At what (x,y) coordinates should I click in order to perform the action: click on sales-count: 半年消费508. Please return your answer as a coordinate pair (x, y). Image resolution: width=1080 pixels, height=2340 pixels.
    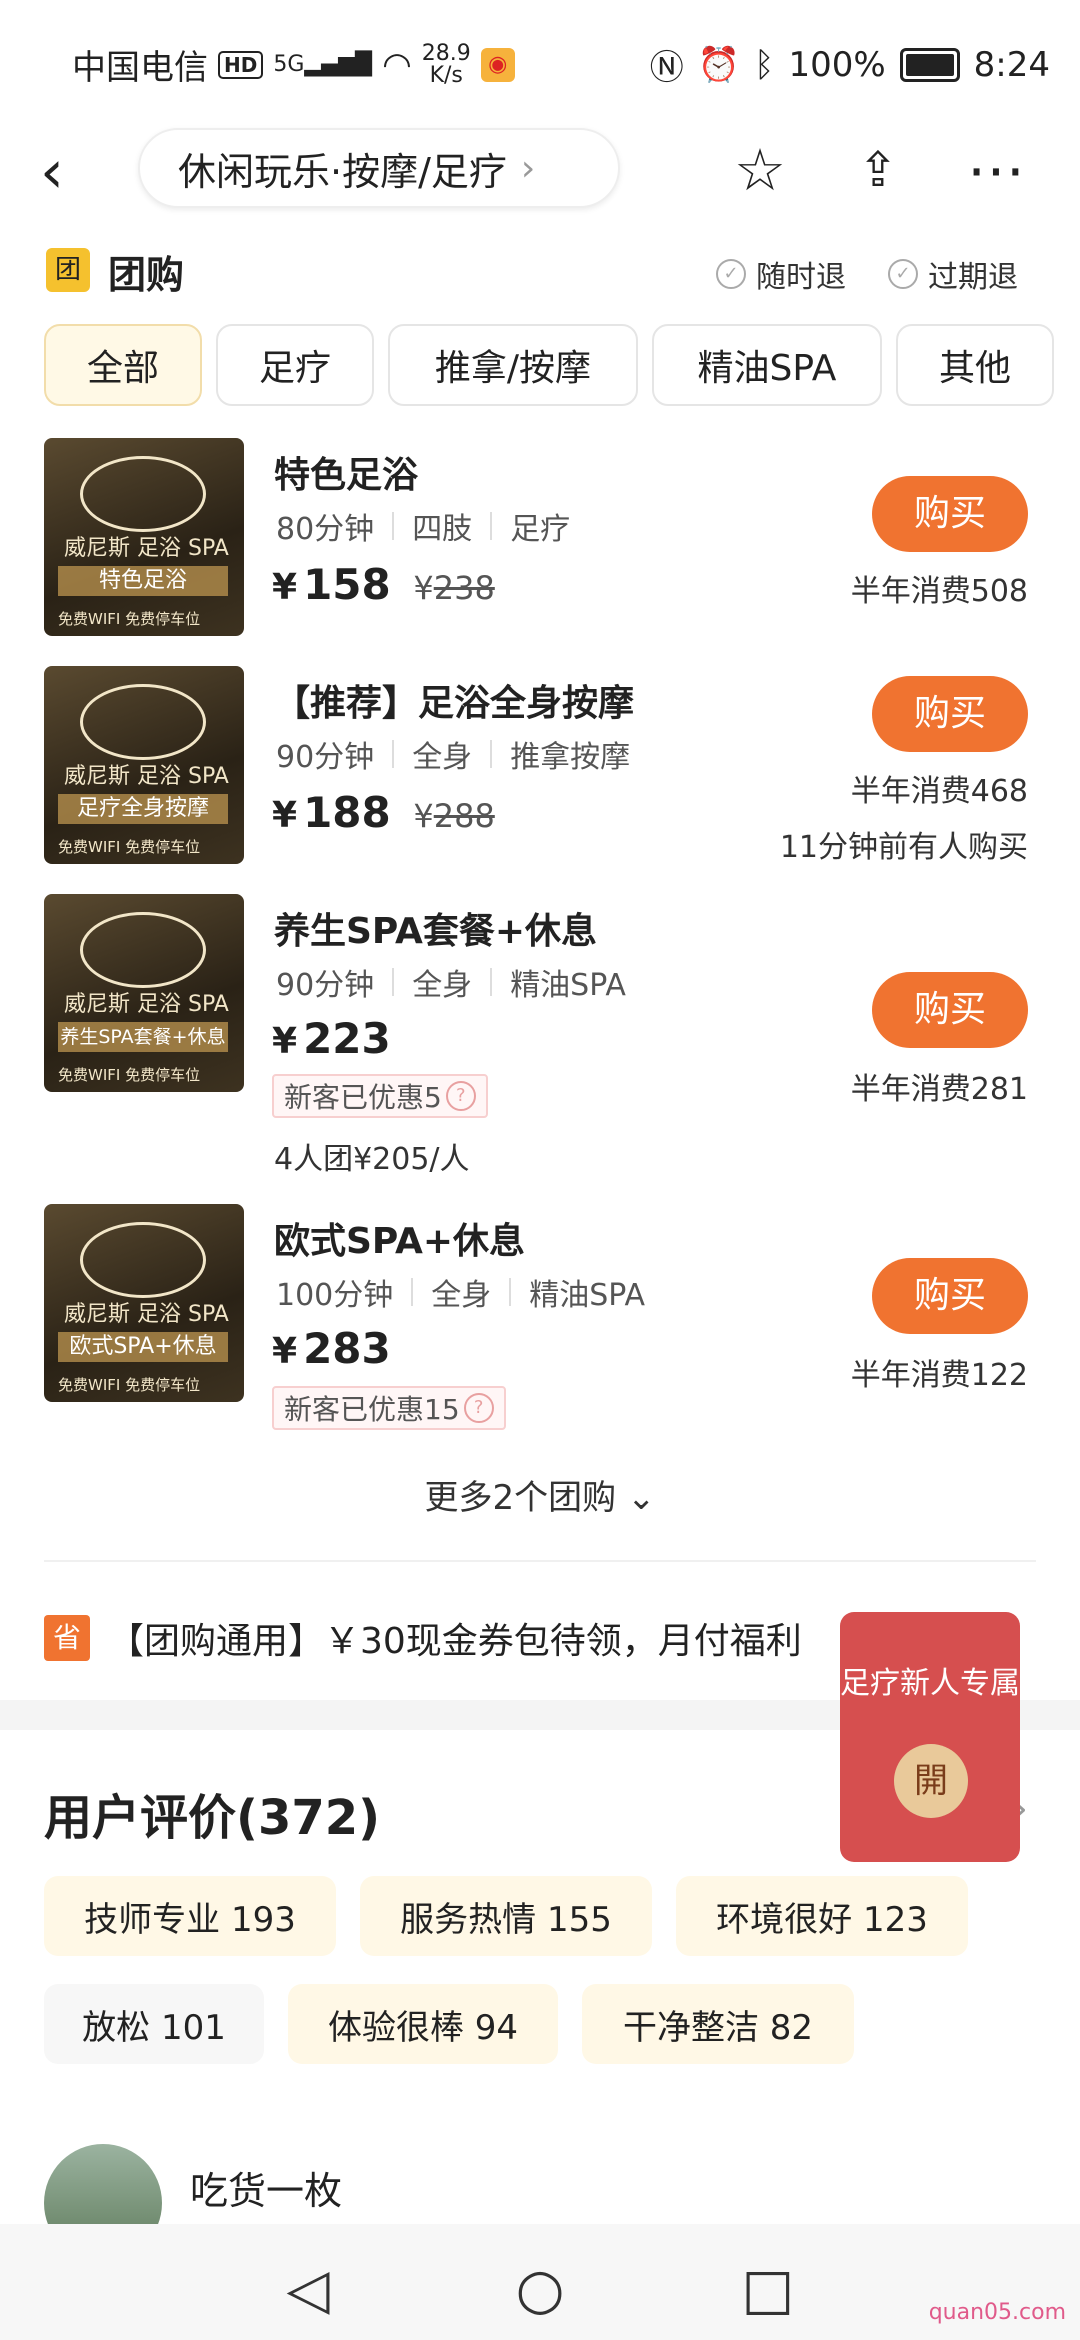
    Looking at the image, I should click on (939, 591).